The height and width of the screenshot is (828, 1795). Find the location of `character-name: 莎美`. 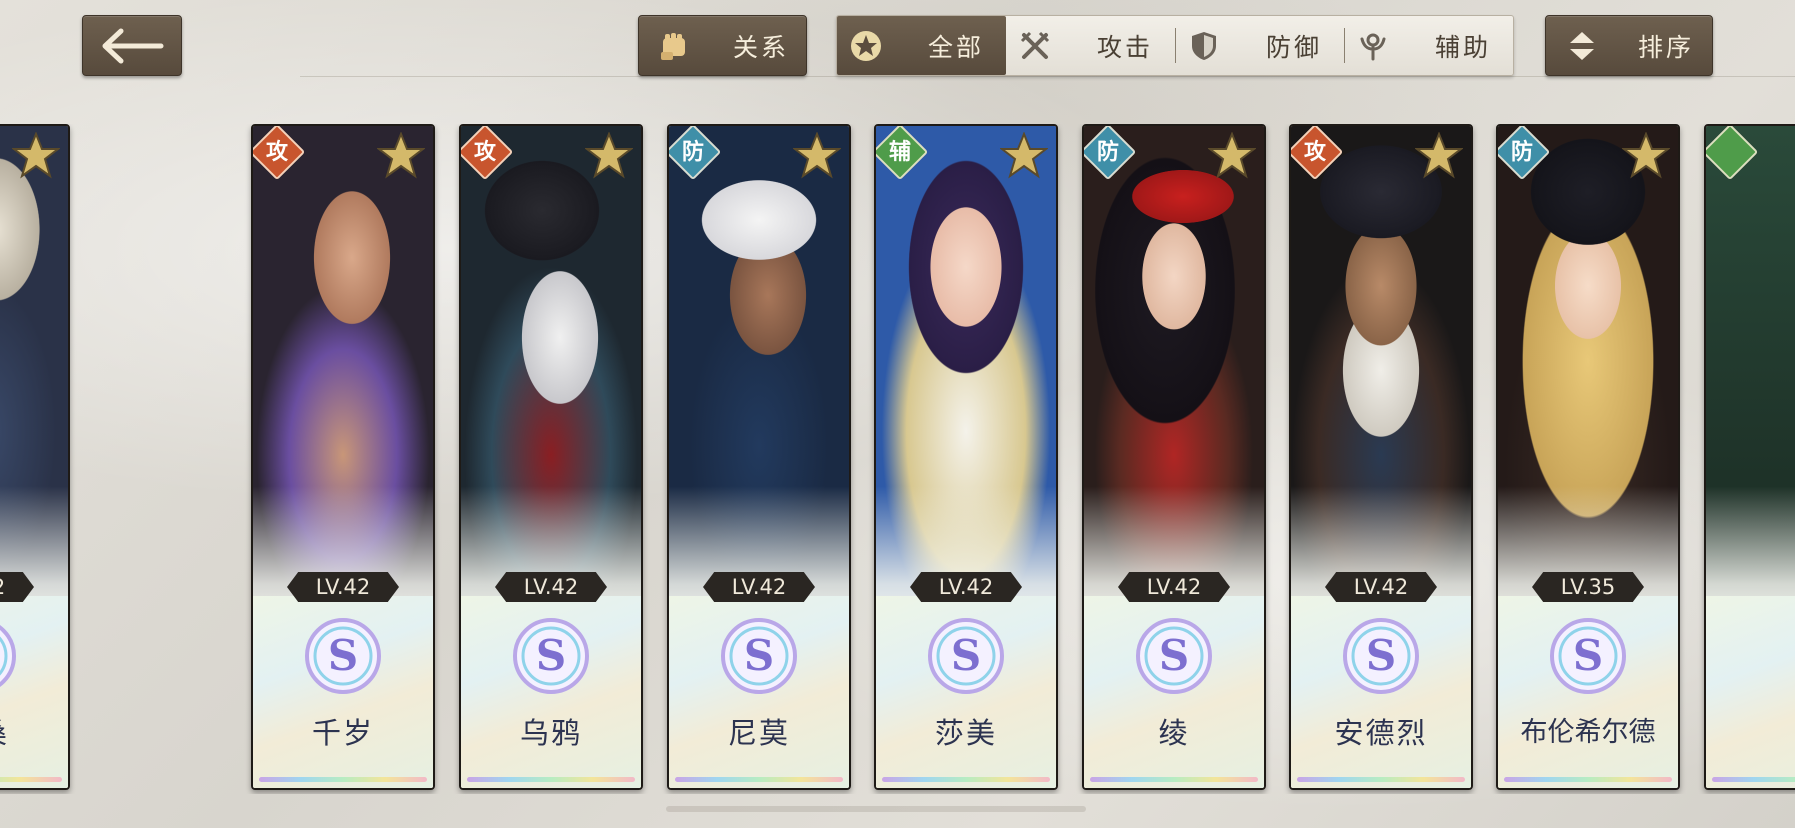

character-name: 莎美 is located at coordinates (965, 733).